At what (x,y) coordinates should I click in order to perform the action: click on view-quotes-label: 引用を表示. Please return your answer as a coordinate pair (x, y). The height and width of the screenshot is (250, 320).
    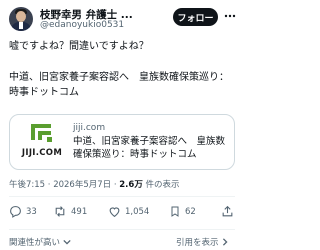
    Looking at the image, I should click on (197, 243).